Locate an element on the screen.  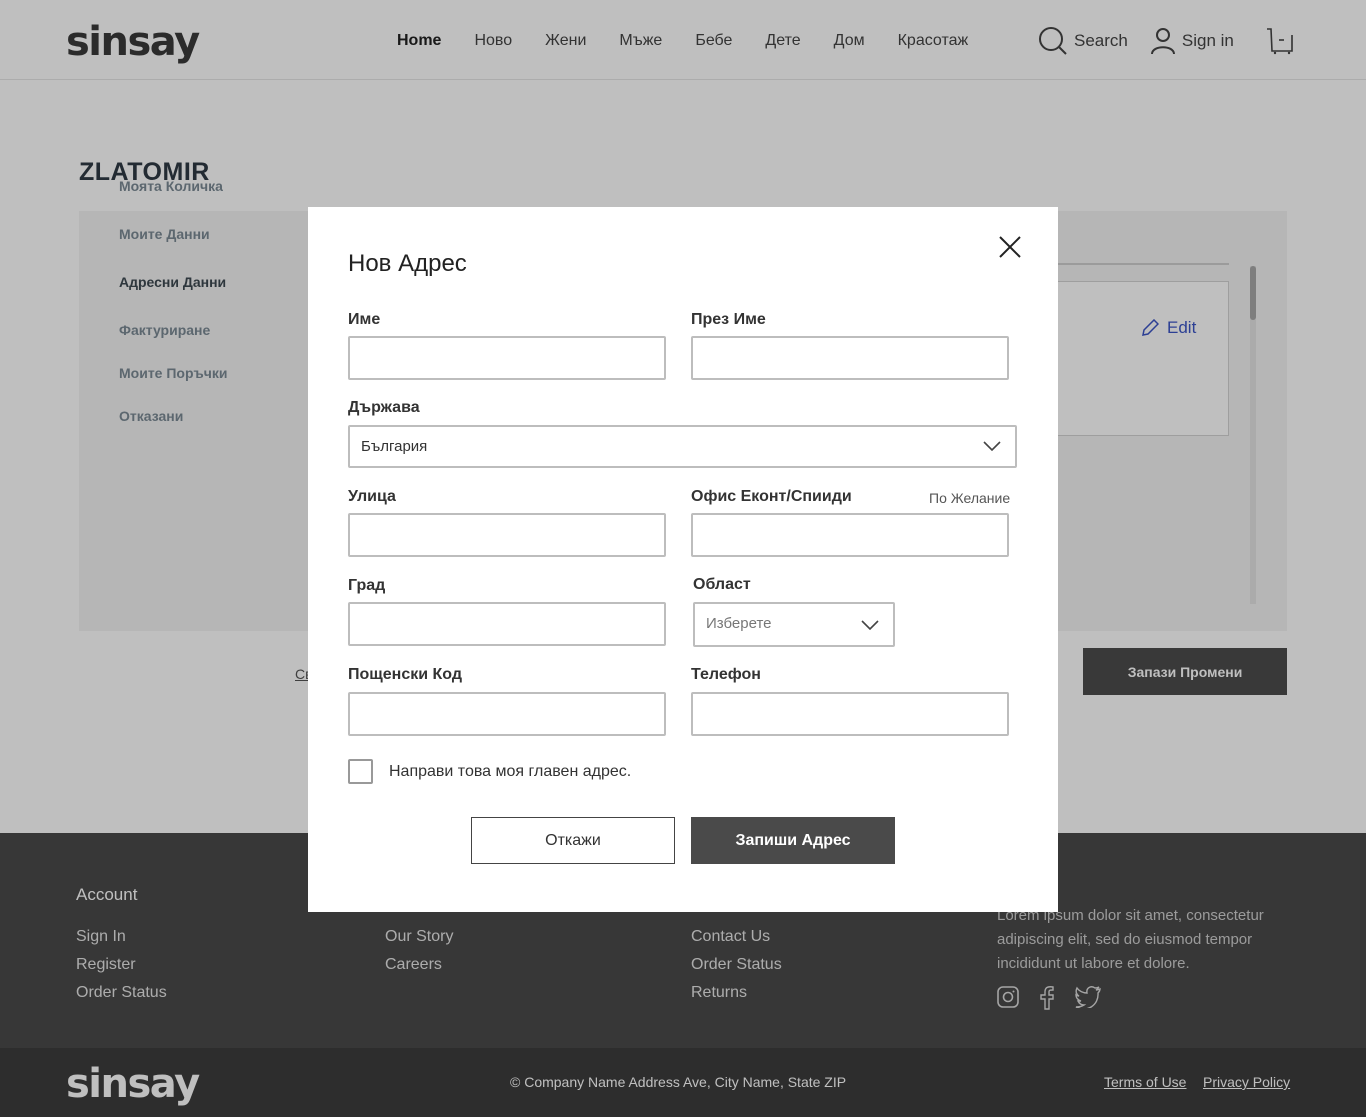
phone-label: Телефон is located at coordinates (726, 674).